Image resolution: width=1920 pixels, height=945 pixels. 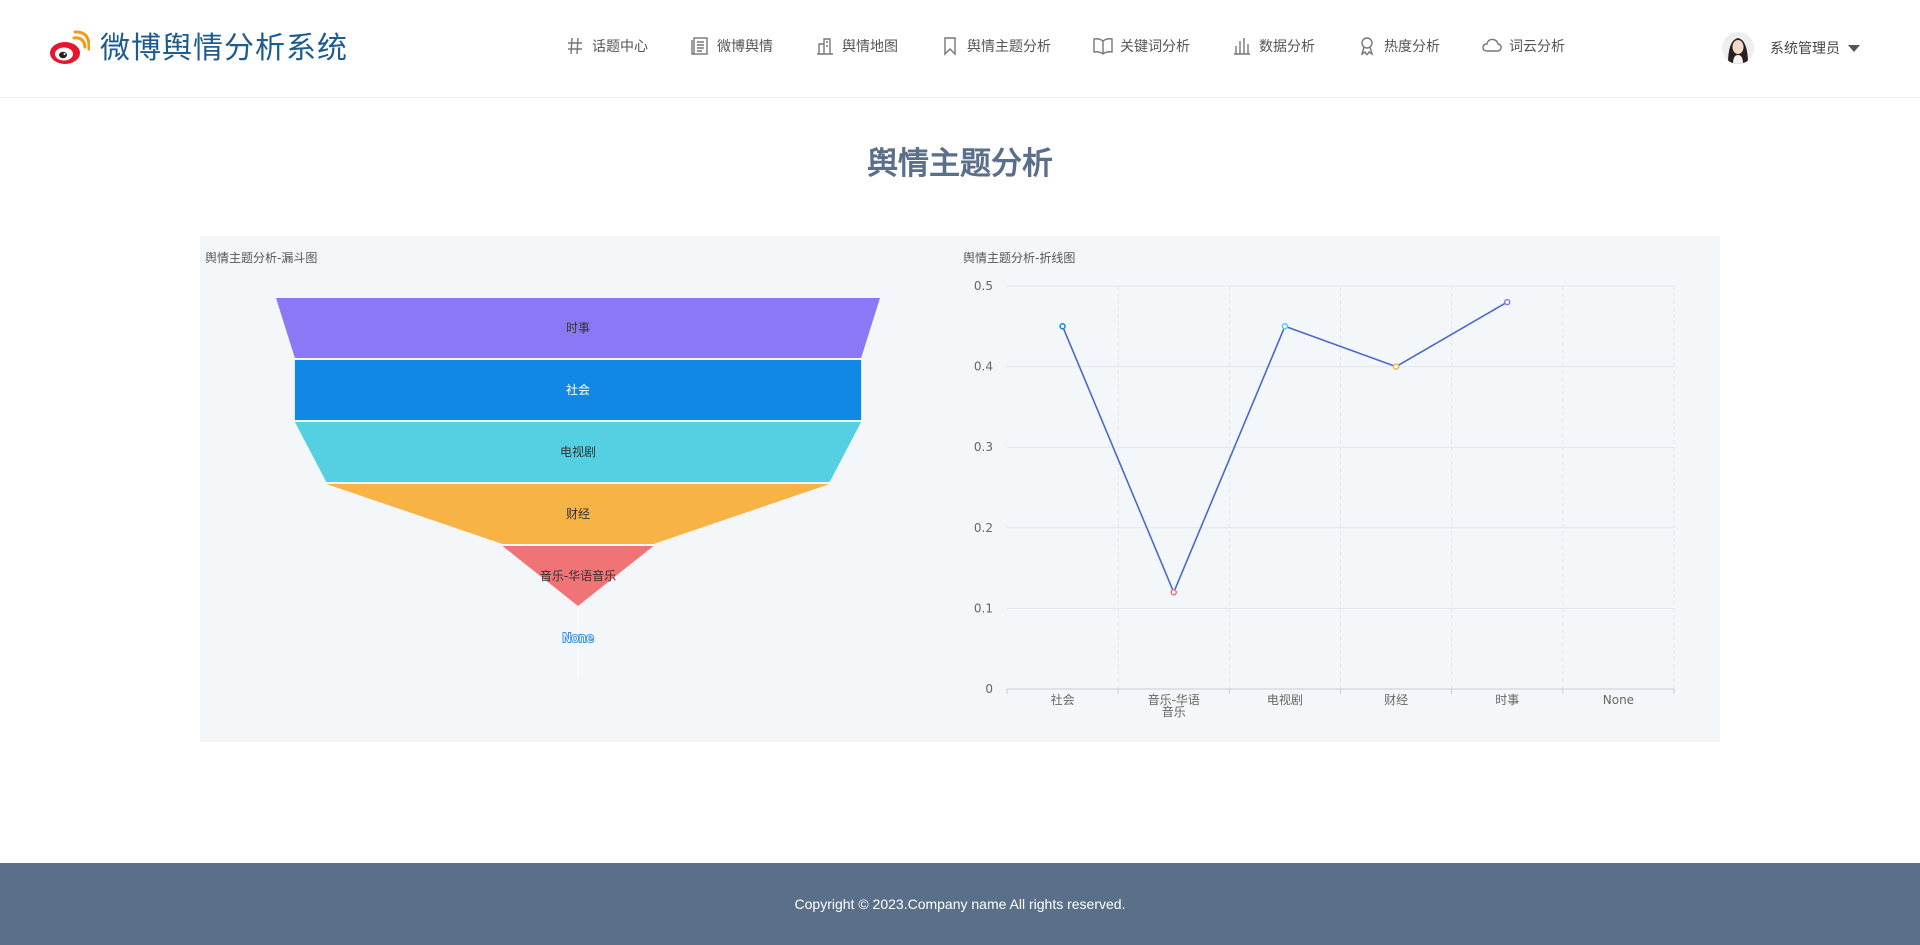 I want to click on user-menu: 系统管理员, so click(x=1791, y=48).